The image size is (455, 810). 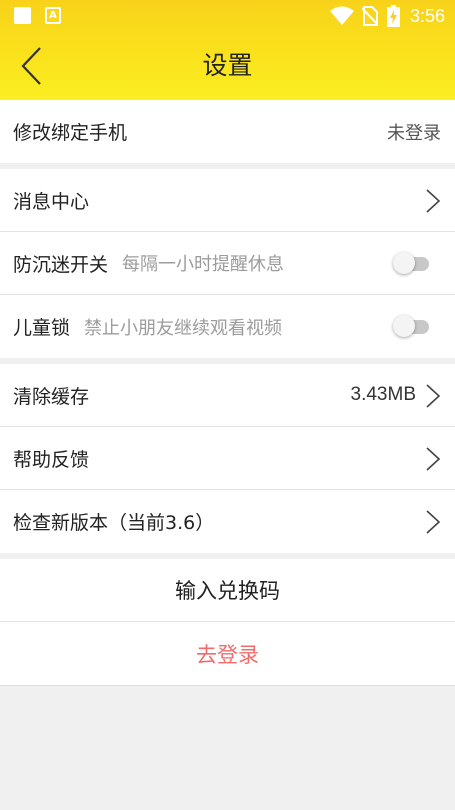 What do you see at coordinates (51, 201) in the screenshot?
I see `message-center-label: 消息中心` at bounding box center [51, 201].